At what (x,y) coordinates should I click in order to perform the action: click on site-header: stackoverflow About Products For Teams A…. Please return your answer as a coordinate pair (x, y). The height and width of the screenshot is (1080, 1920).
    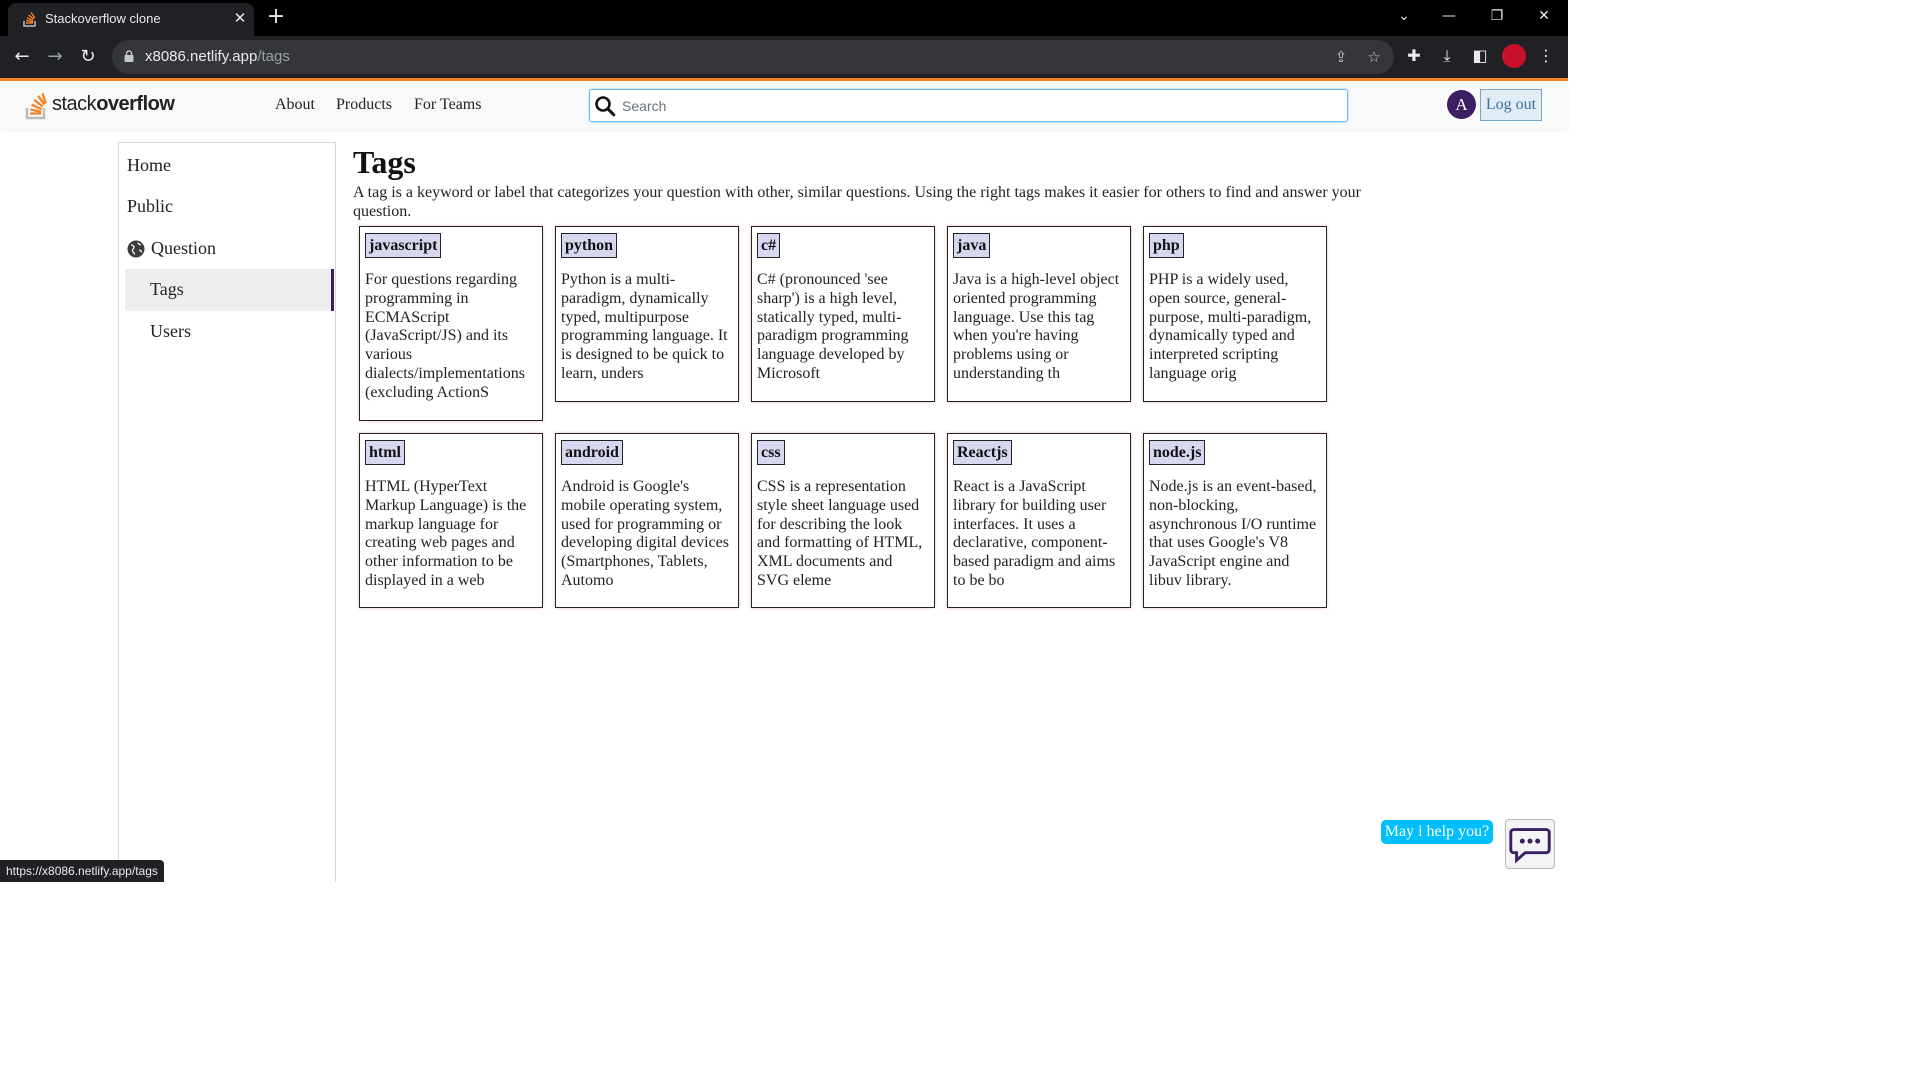
    Looking at the image, I should click on (784, 105).